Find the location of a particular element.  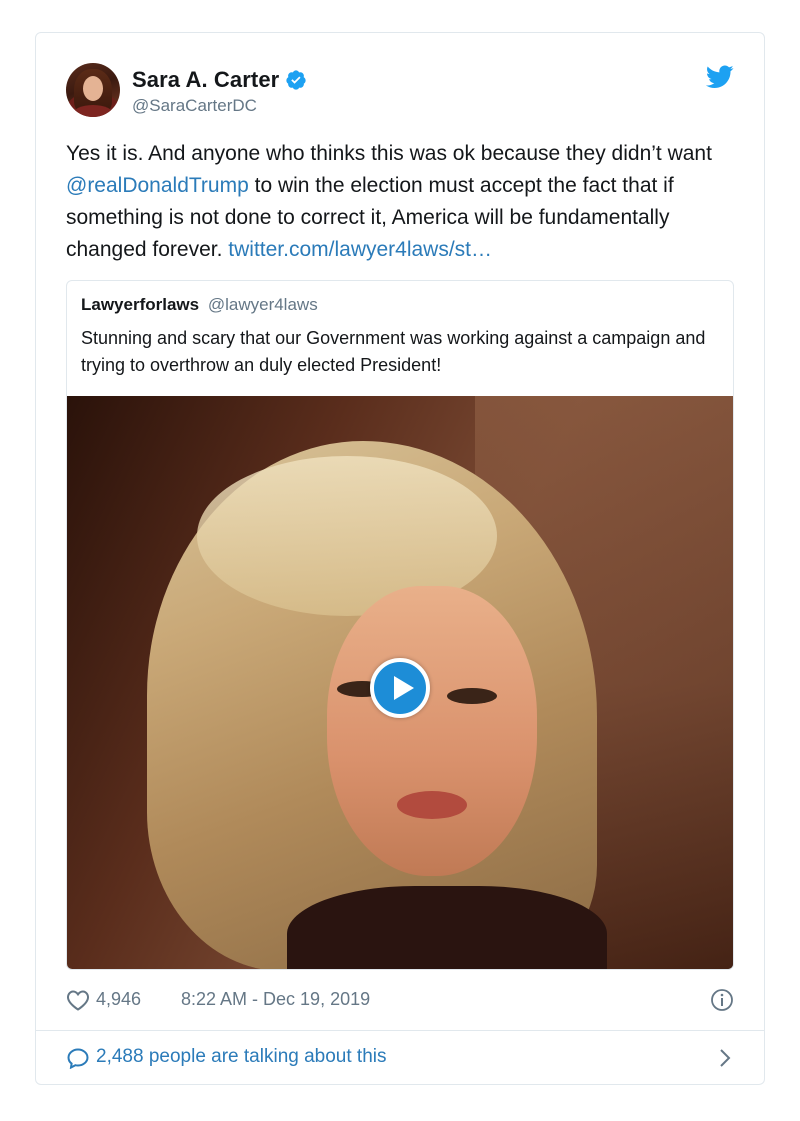

author-handle: @SaraCarterDC is located at coordinates (194, 106).